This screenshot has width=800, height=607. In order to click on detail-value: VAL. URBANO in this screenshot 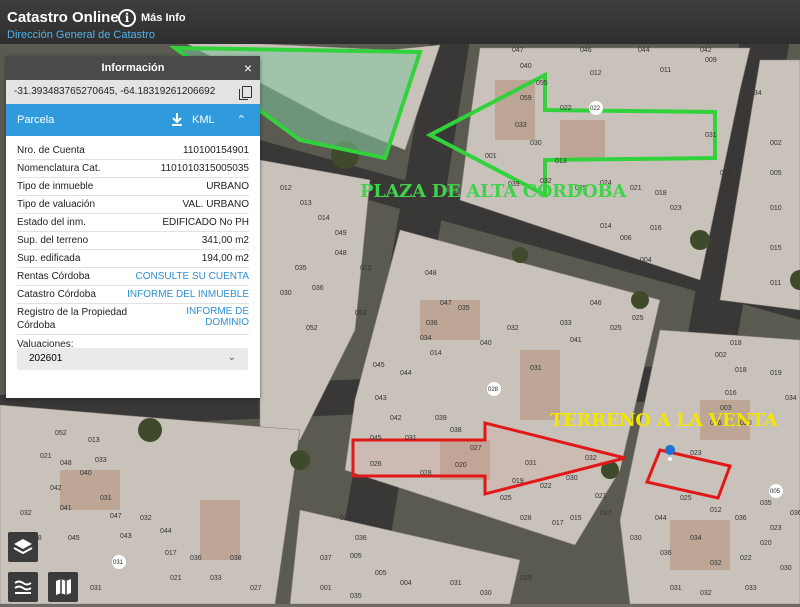, I will do `click(216, 204)`.